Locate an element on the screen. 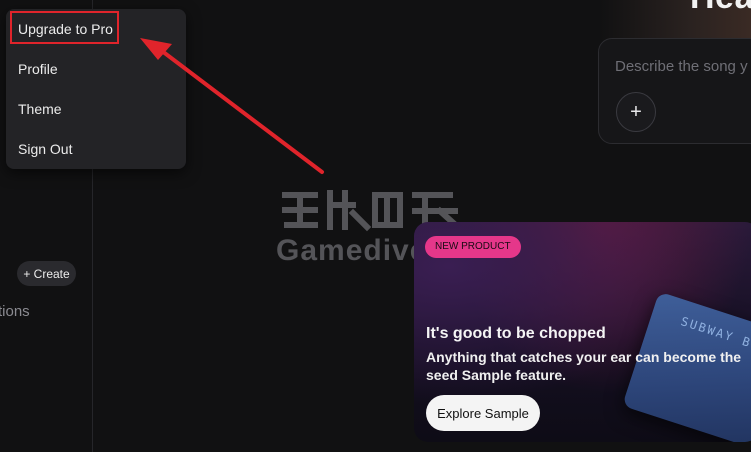 The width and height of the screenshot is (751, 452). annotation-arrow-icon is located at coordinates (232, 106).